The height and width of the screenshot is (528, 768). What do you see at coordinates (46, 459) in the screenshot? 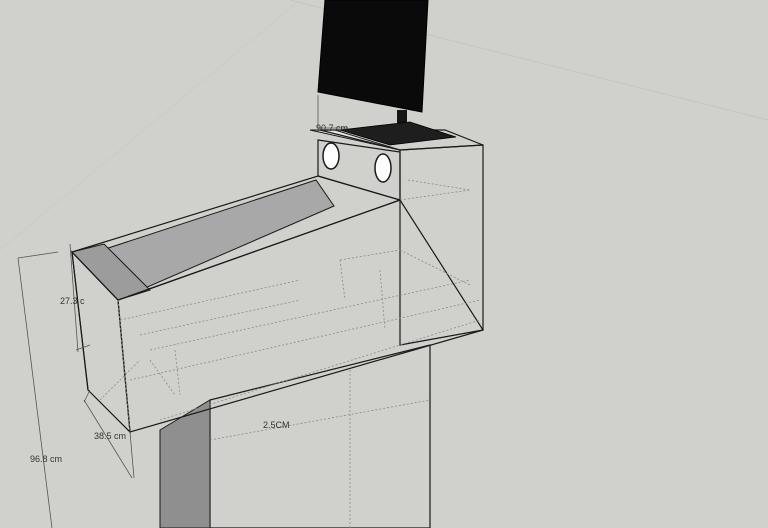
I see `total-height-label: 96.8 cm` at bounding box center [46, 459].